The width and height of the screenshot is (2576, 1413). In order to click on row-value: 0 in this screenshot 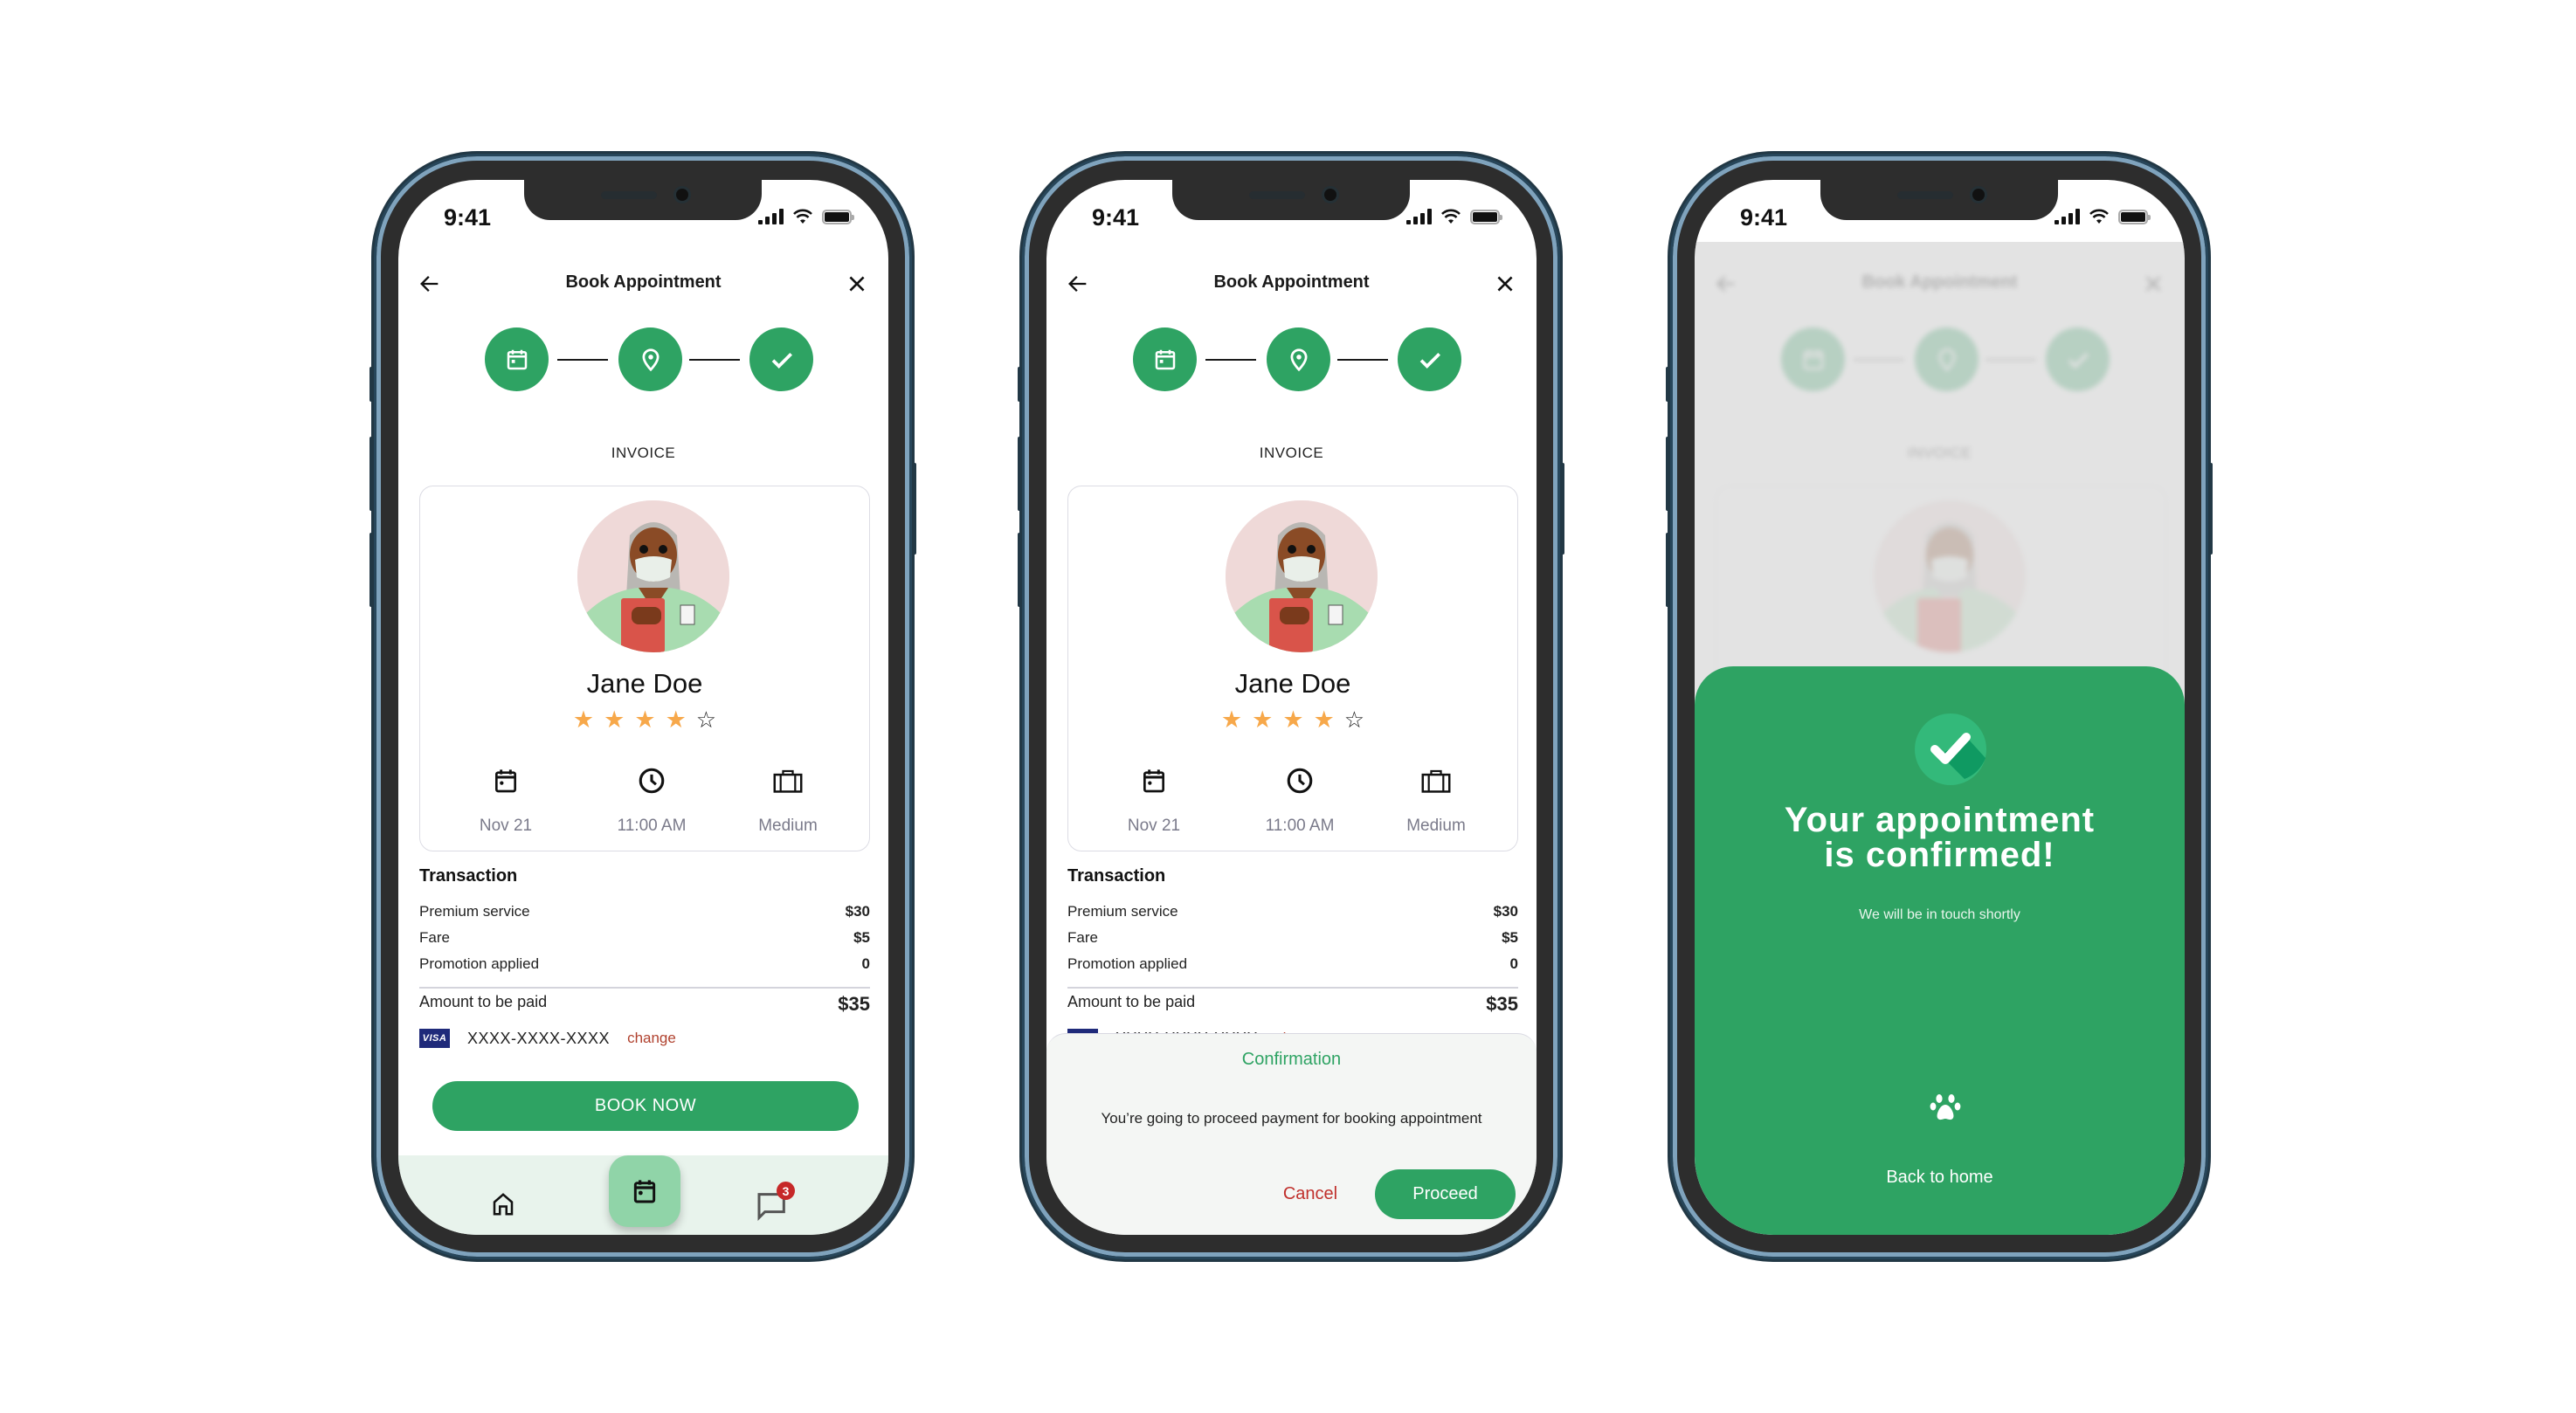, I will do `click(1513, 963)`.